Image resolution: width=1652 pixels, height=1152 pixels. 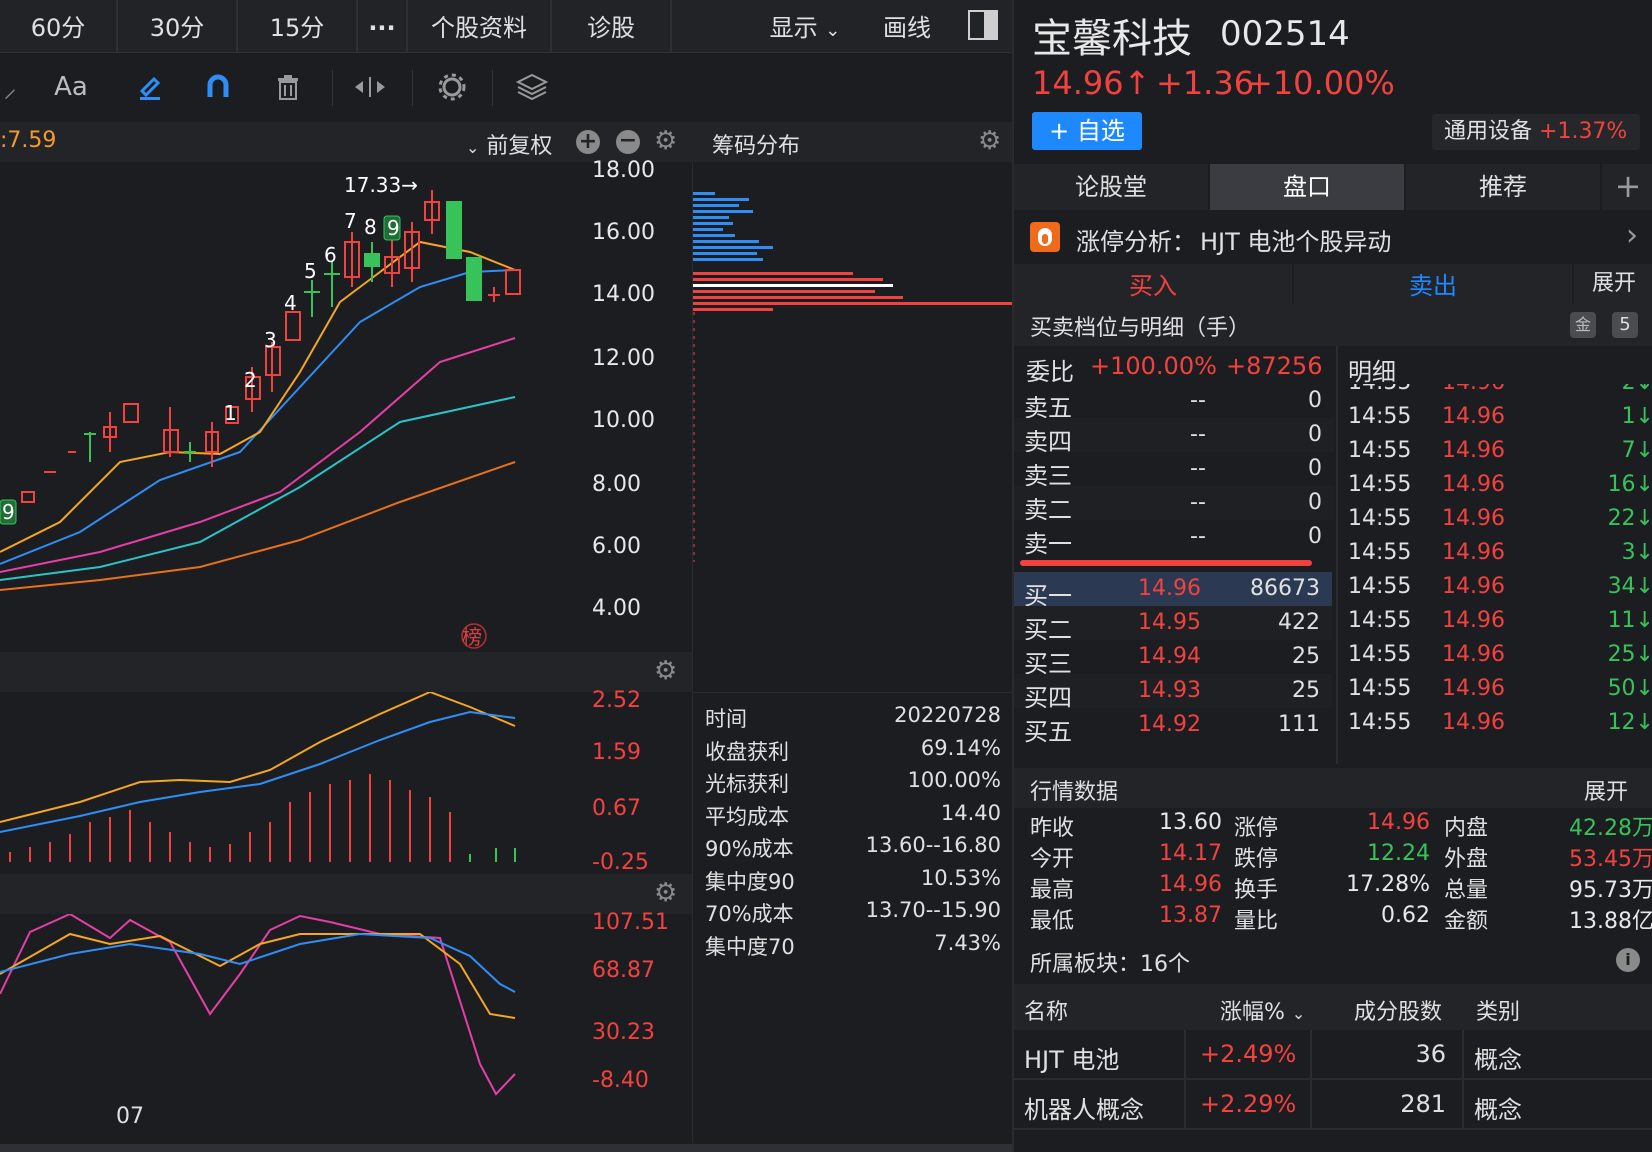 What do you see at coordinates (258, 417) in the screenshot?
I see `ma-line-blue` at bounding box center [258, 417].